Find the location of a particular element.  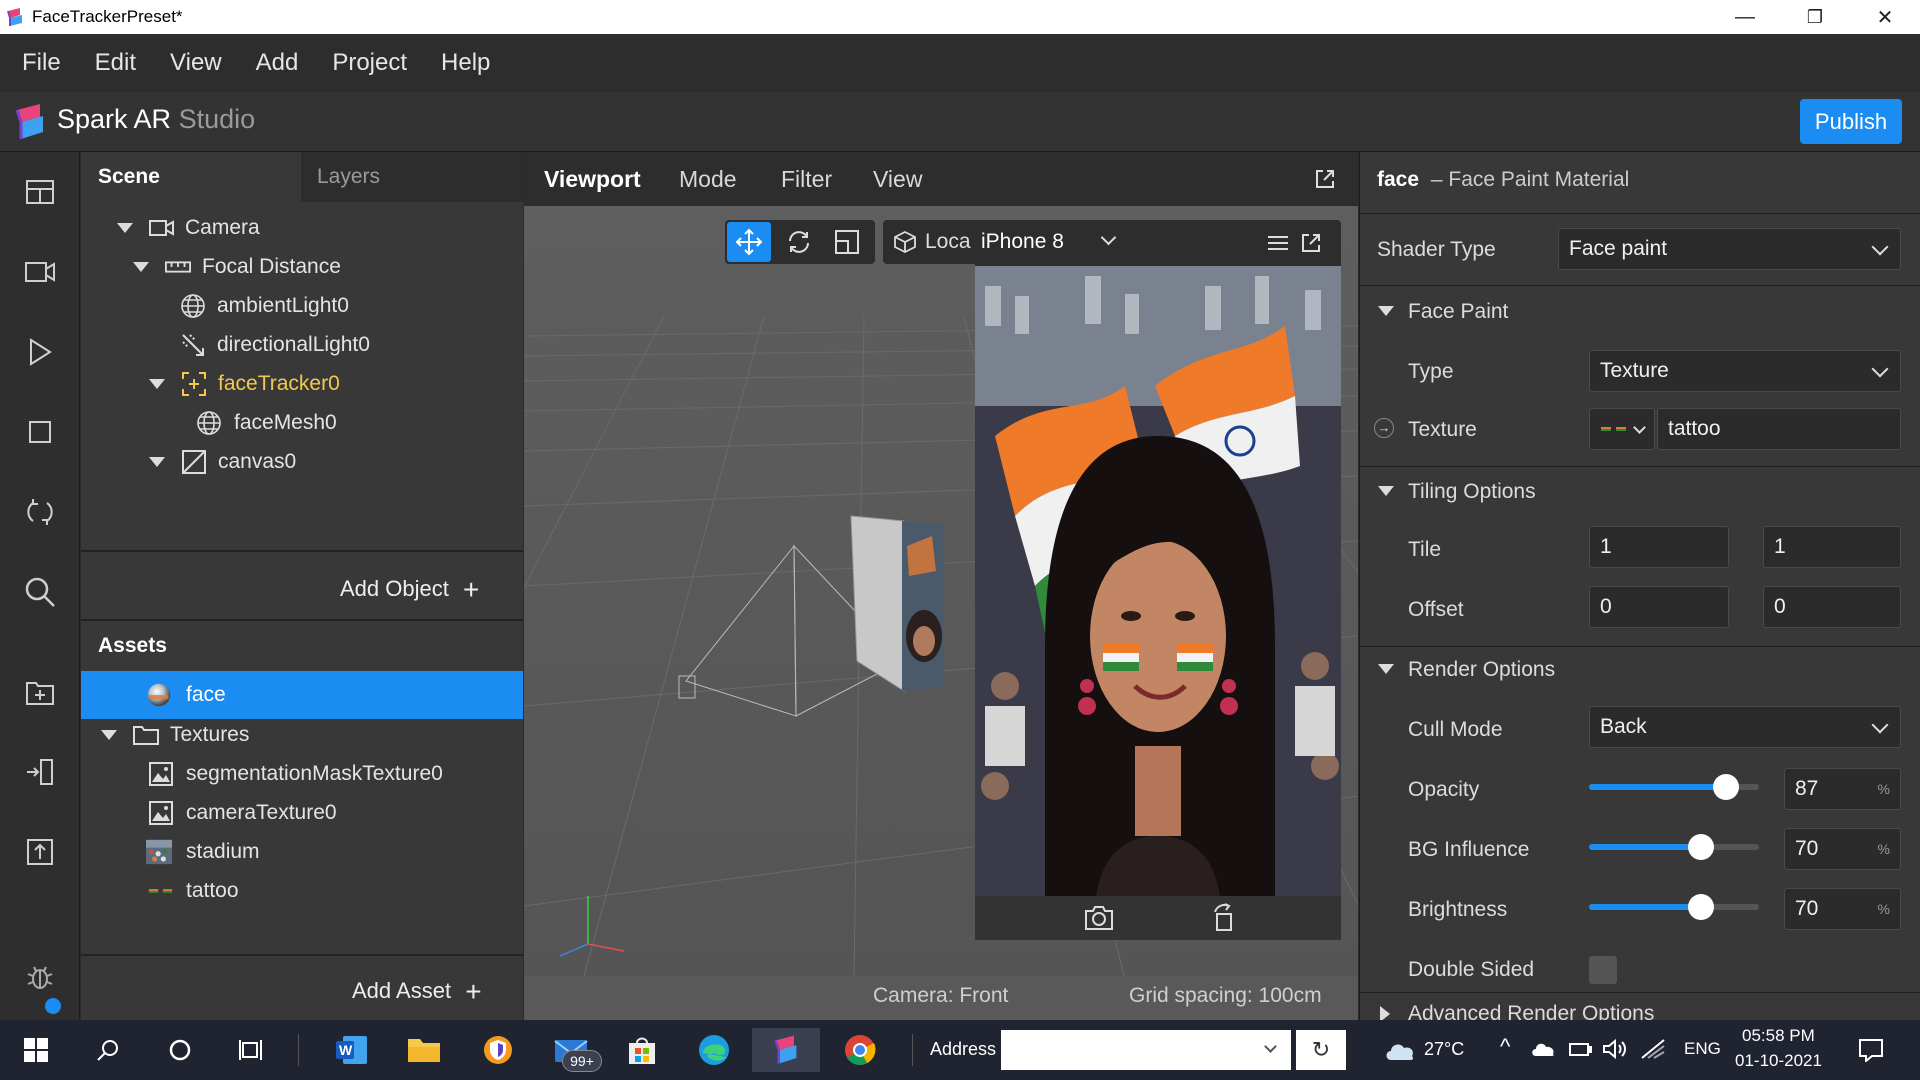

layout-button is located at coordinates (40, 192).